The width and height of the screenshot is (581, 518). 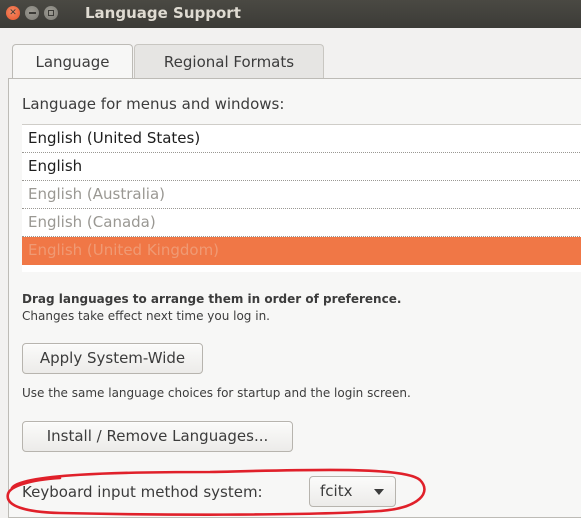 I want to click on list-item: English, so click(x=301, y=167).